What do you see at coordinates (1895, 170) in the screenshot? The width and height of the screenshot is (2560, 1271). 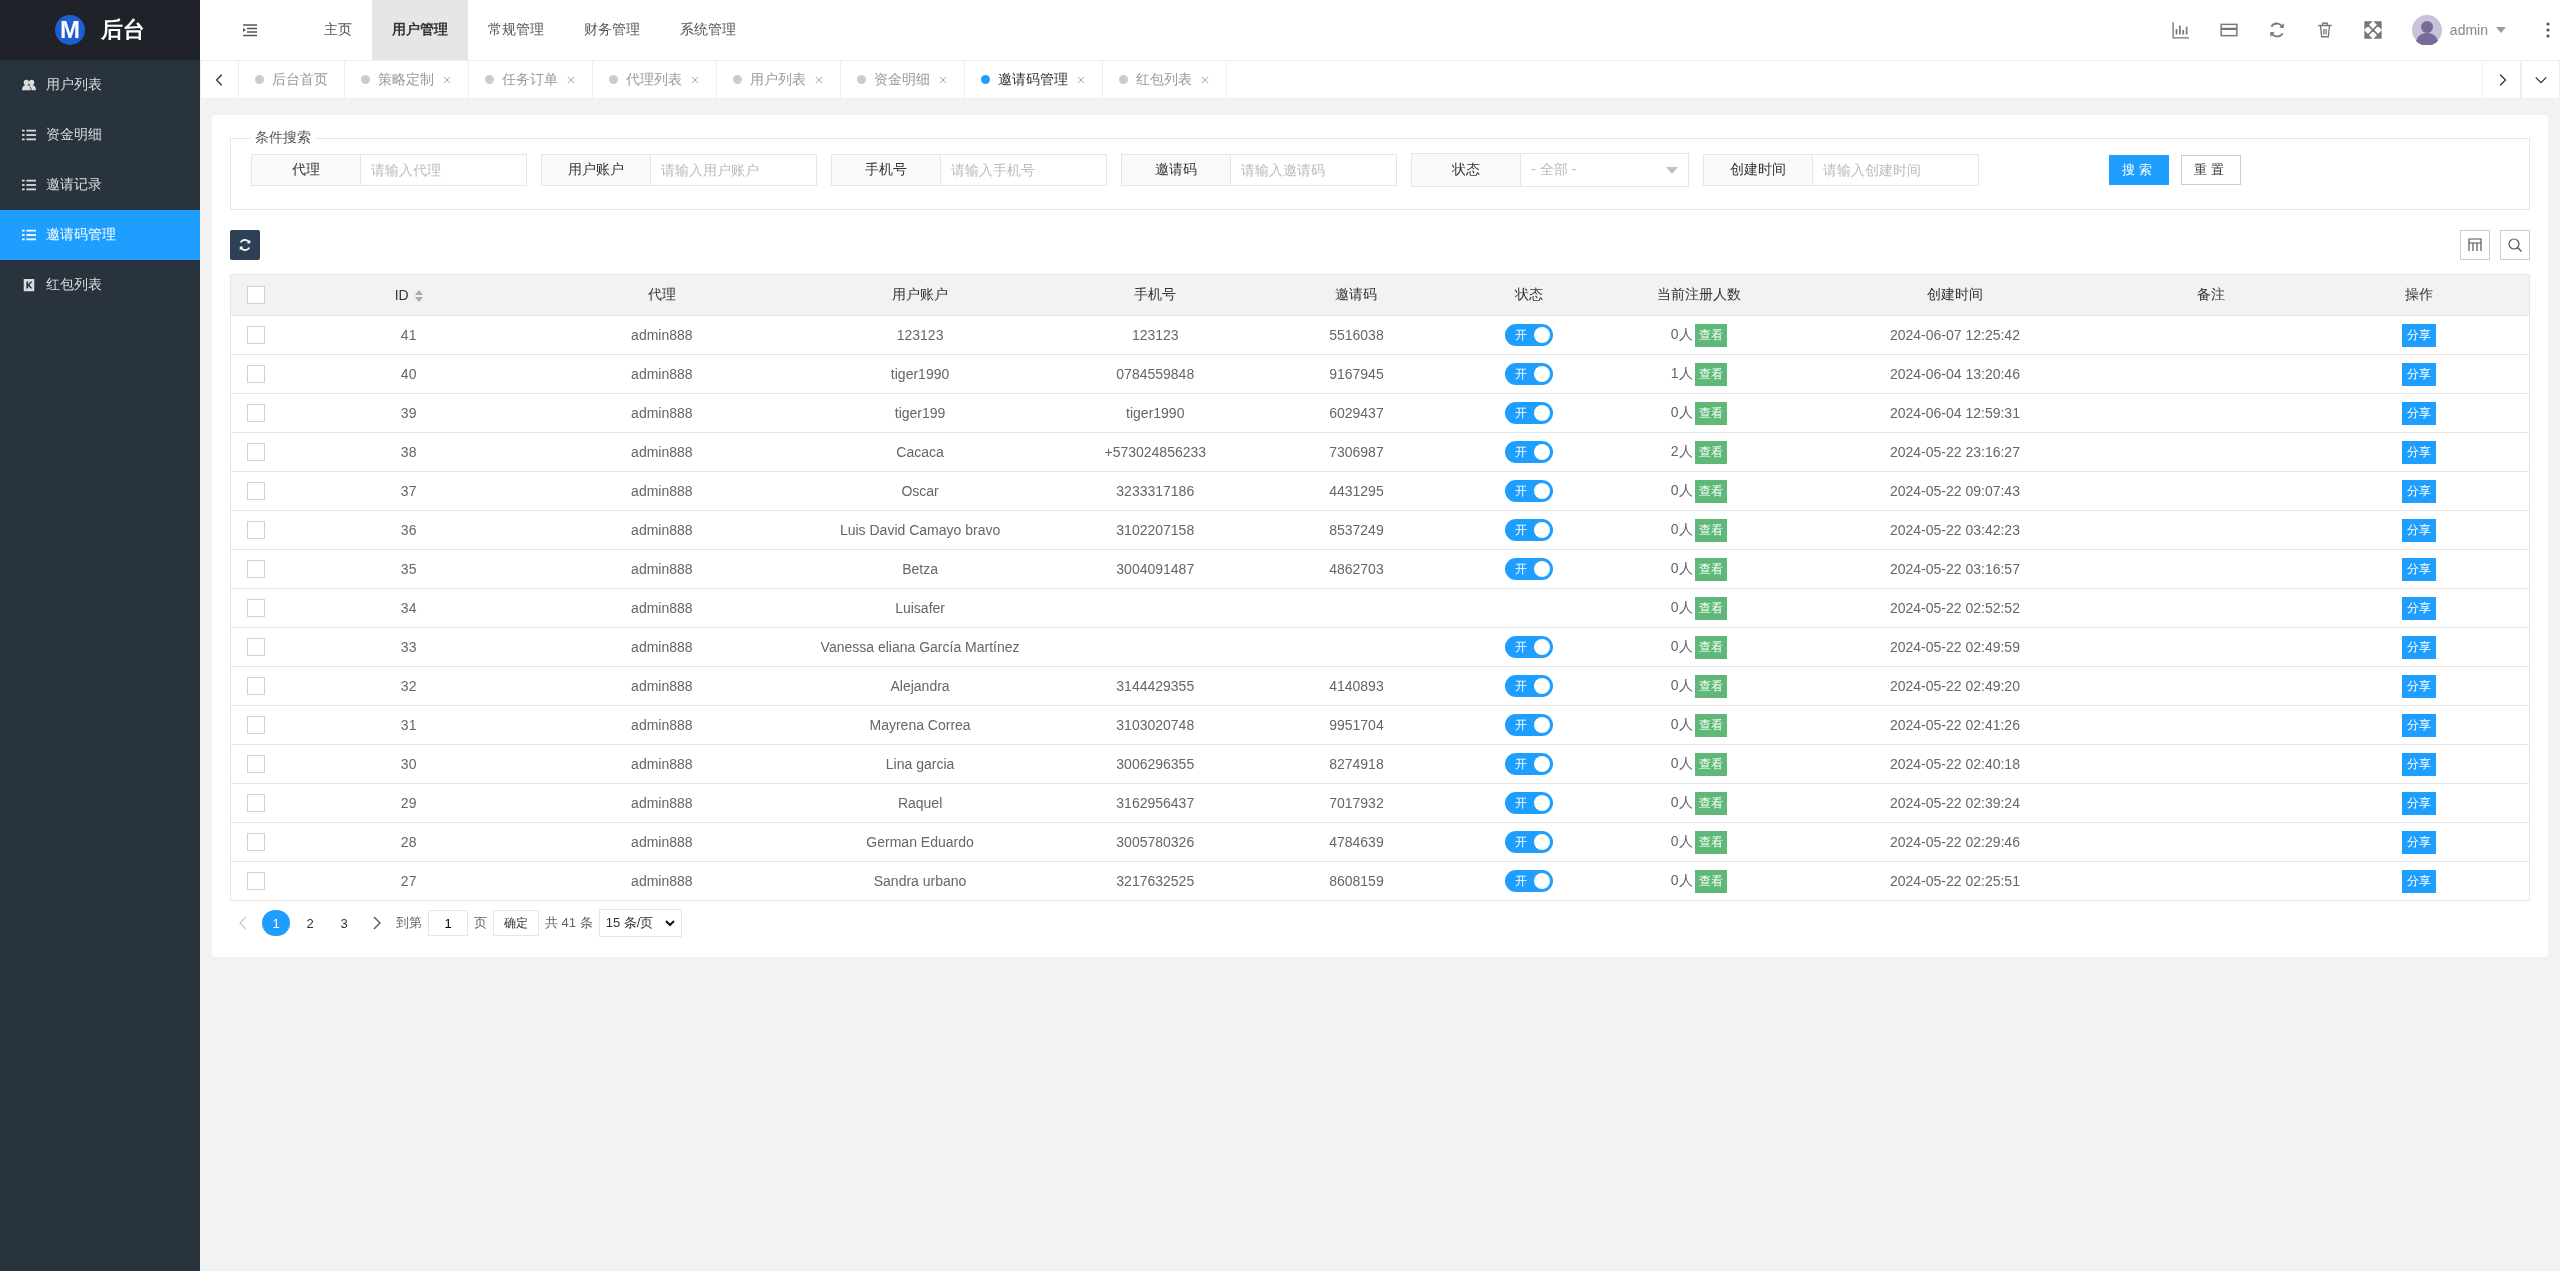 I see `input-field: 请输入创建时间` at bounding box center [1895, 170].